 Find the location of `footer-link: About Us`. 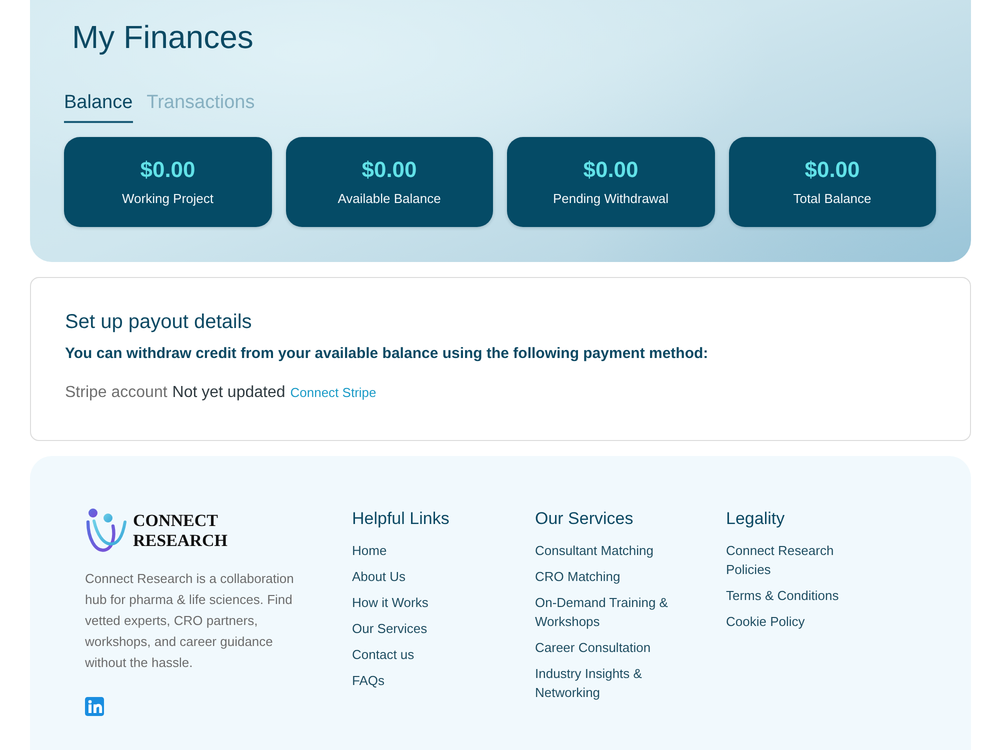

footer-link: About Us is located at coordinates (379, 576).